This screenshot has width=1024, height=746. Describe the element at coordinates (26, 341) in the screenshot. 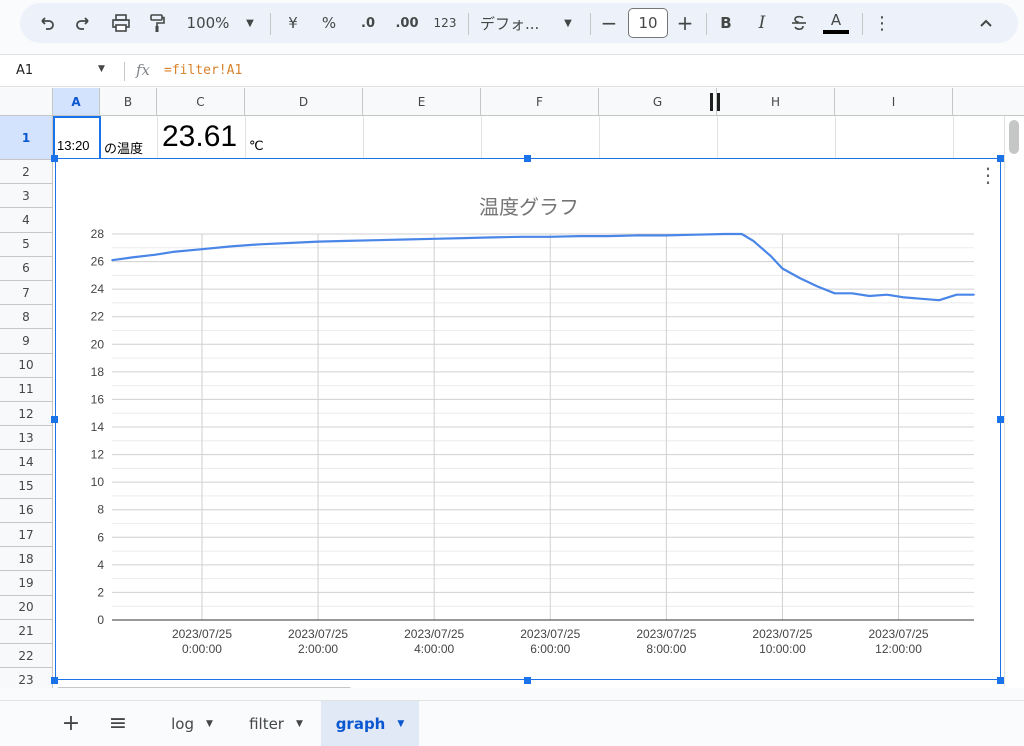

I see `row-header-9: 9` at that location.